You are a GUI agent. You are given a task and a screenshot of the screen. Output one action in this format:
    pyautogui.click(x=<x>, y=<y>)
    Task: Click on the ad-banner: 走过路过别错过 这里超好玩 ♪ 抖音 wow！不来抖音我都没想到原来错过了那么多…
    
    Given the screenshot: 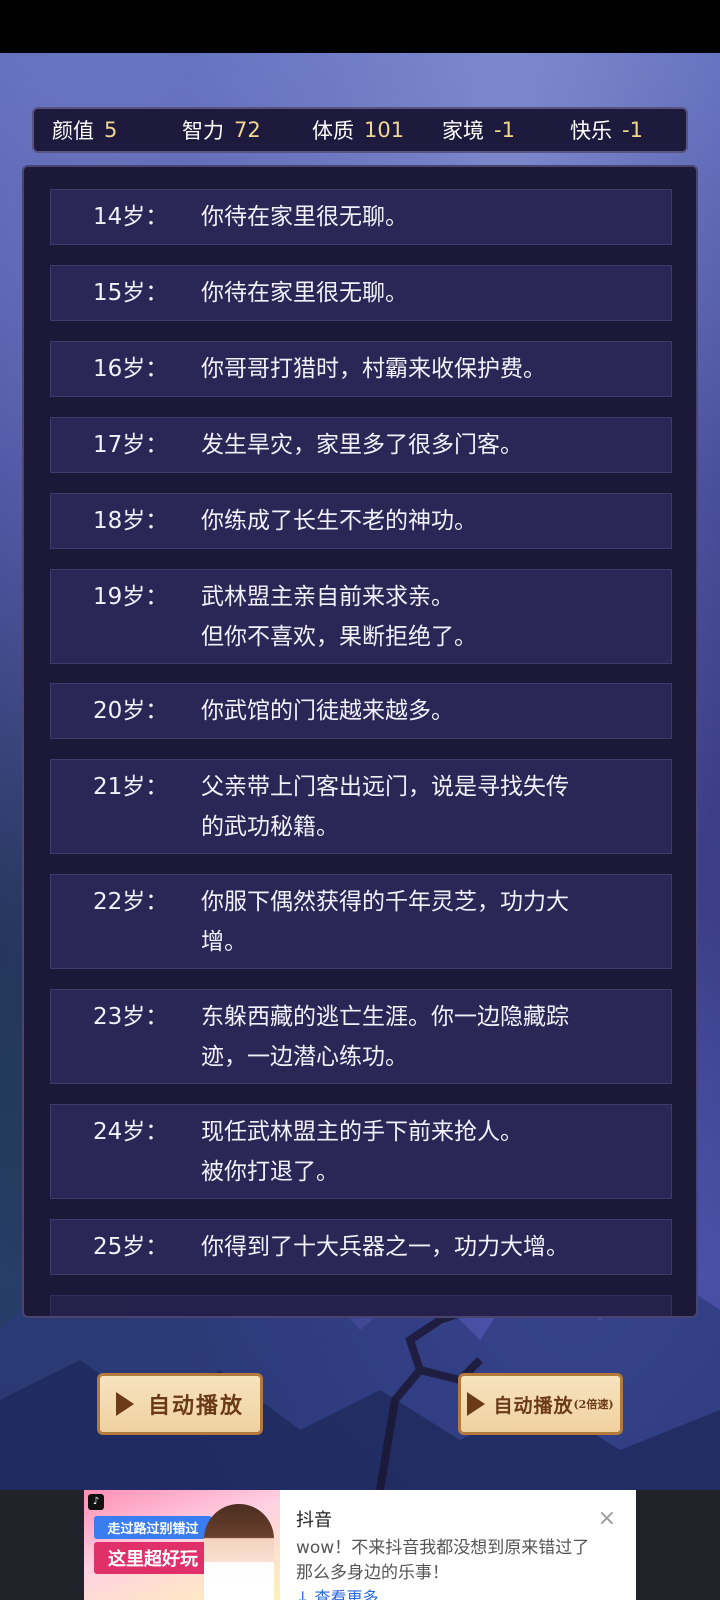 What is the action you would take?
    pyautogui.click(x=360, y=1545)
    